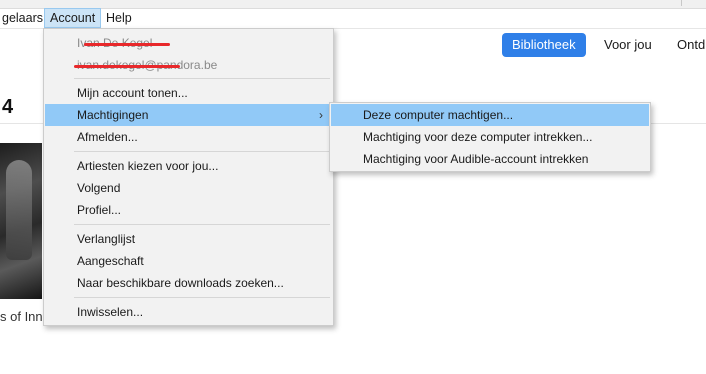  I want to click on window-control, so click(688, 3).